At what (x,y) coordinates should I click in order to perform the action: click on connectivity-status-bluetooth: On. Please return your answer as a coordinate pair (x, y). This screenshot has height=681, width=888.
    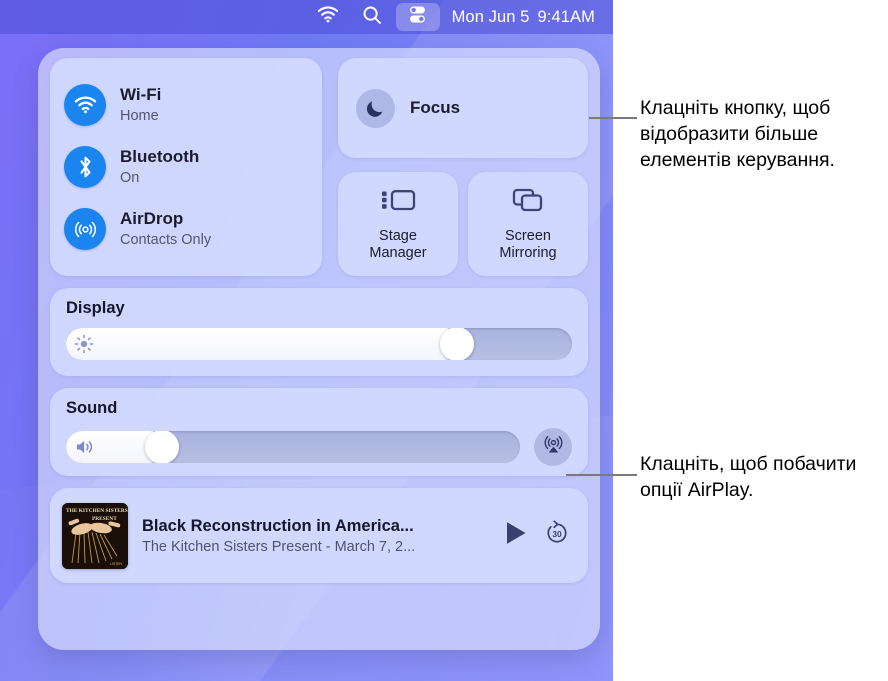
    Looking at the image, I should click on (130, 177).